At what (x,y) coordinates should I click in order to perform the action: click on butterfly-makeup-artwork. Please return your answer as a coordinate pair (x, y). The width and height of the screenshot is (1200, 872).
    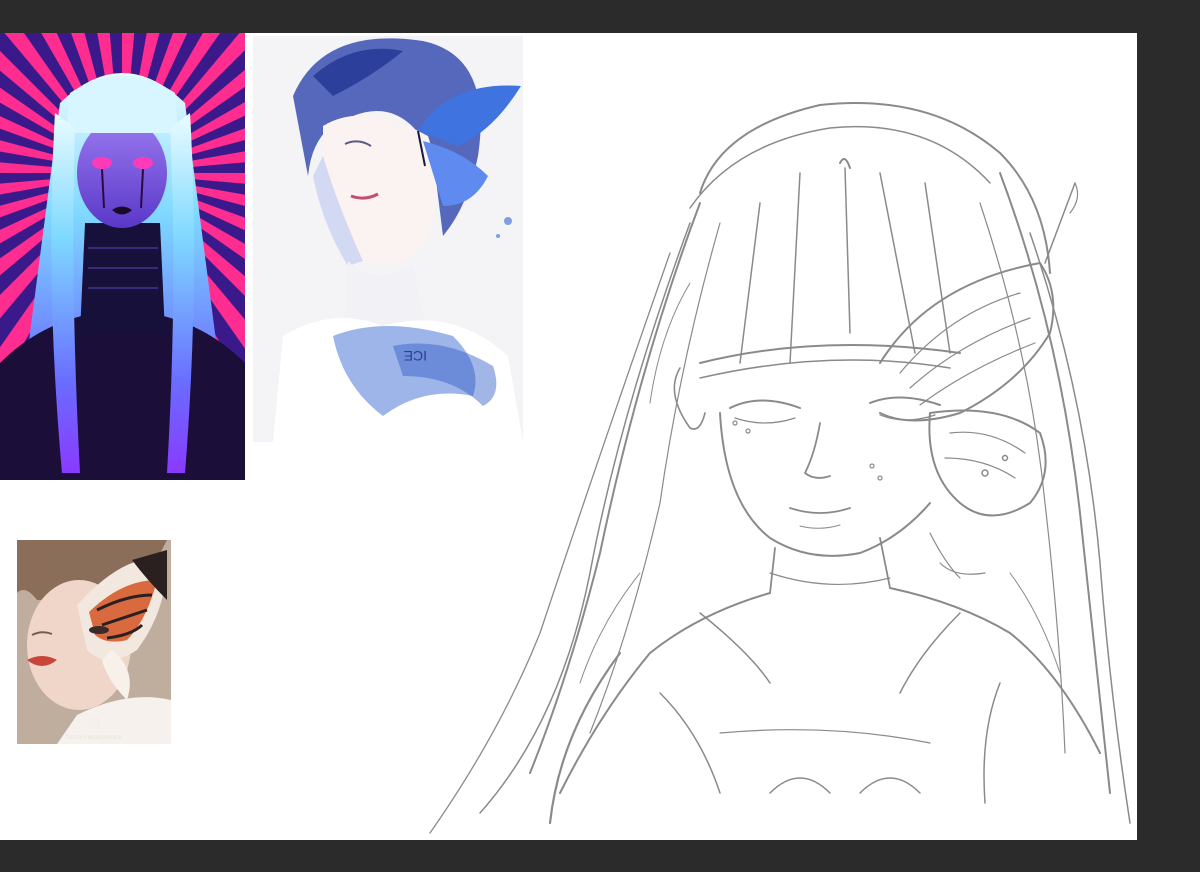
    Looking at the image, I should click on (94, 642).